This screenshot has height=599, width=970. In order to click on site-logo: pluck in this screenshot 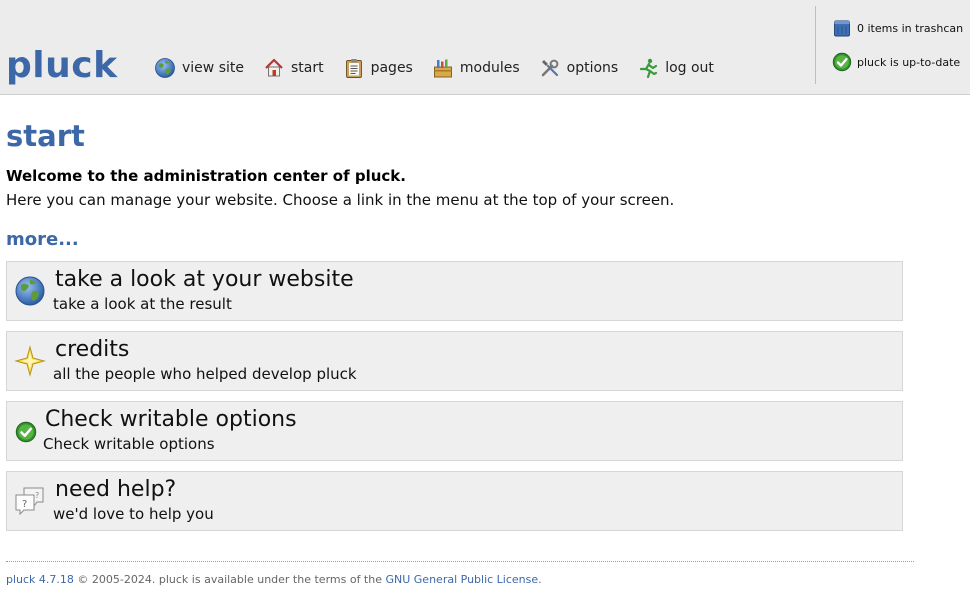, I will do `click(62, 66)`.